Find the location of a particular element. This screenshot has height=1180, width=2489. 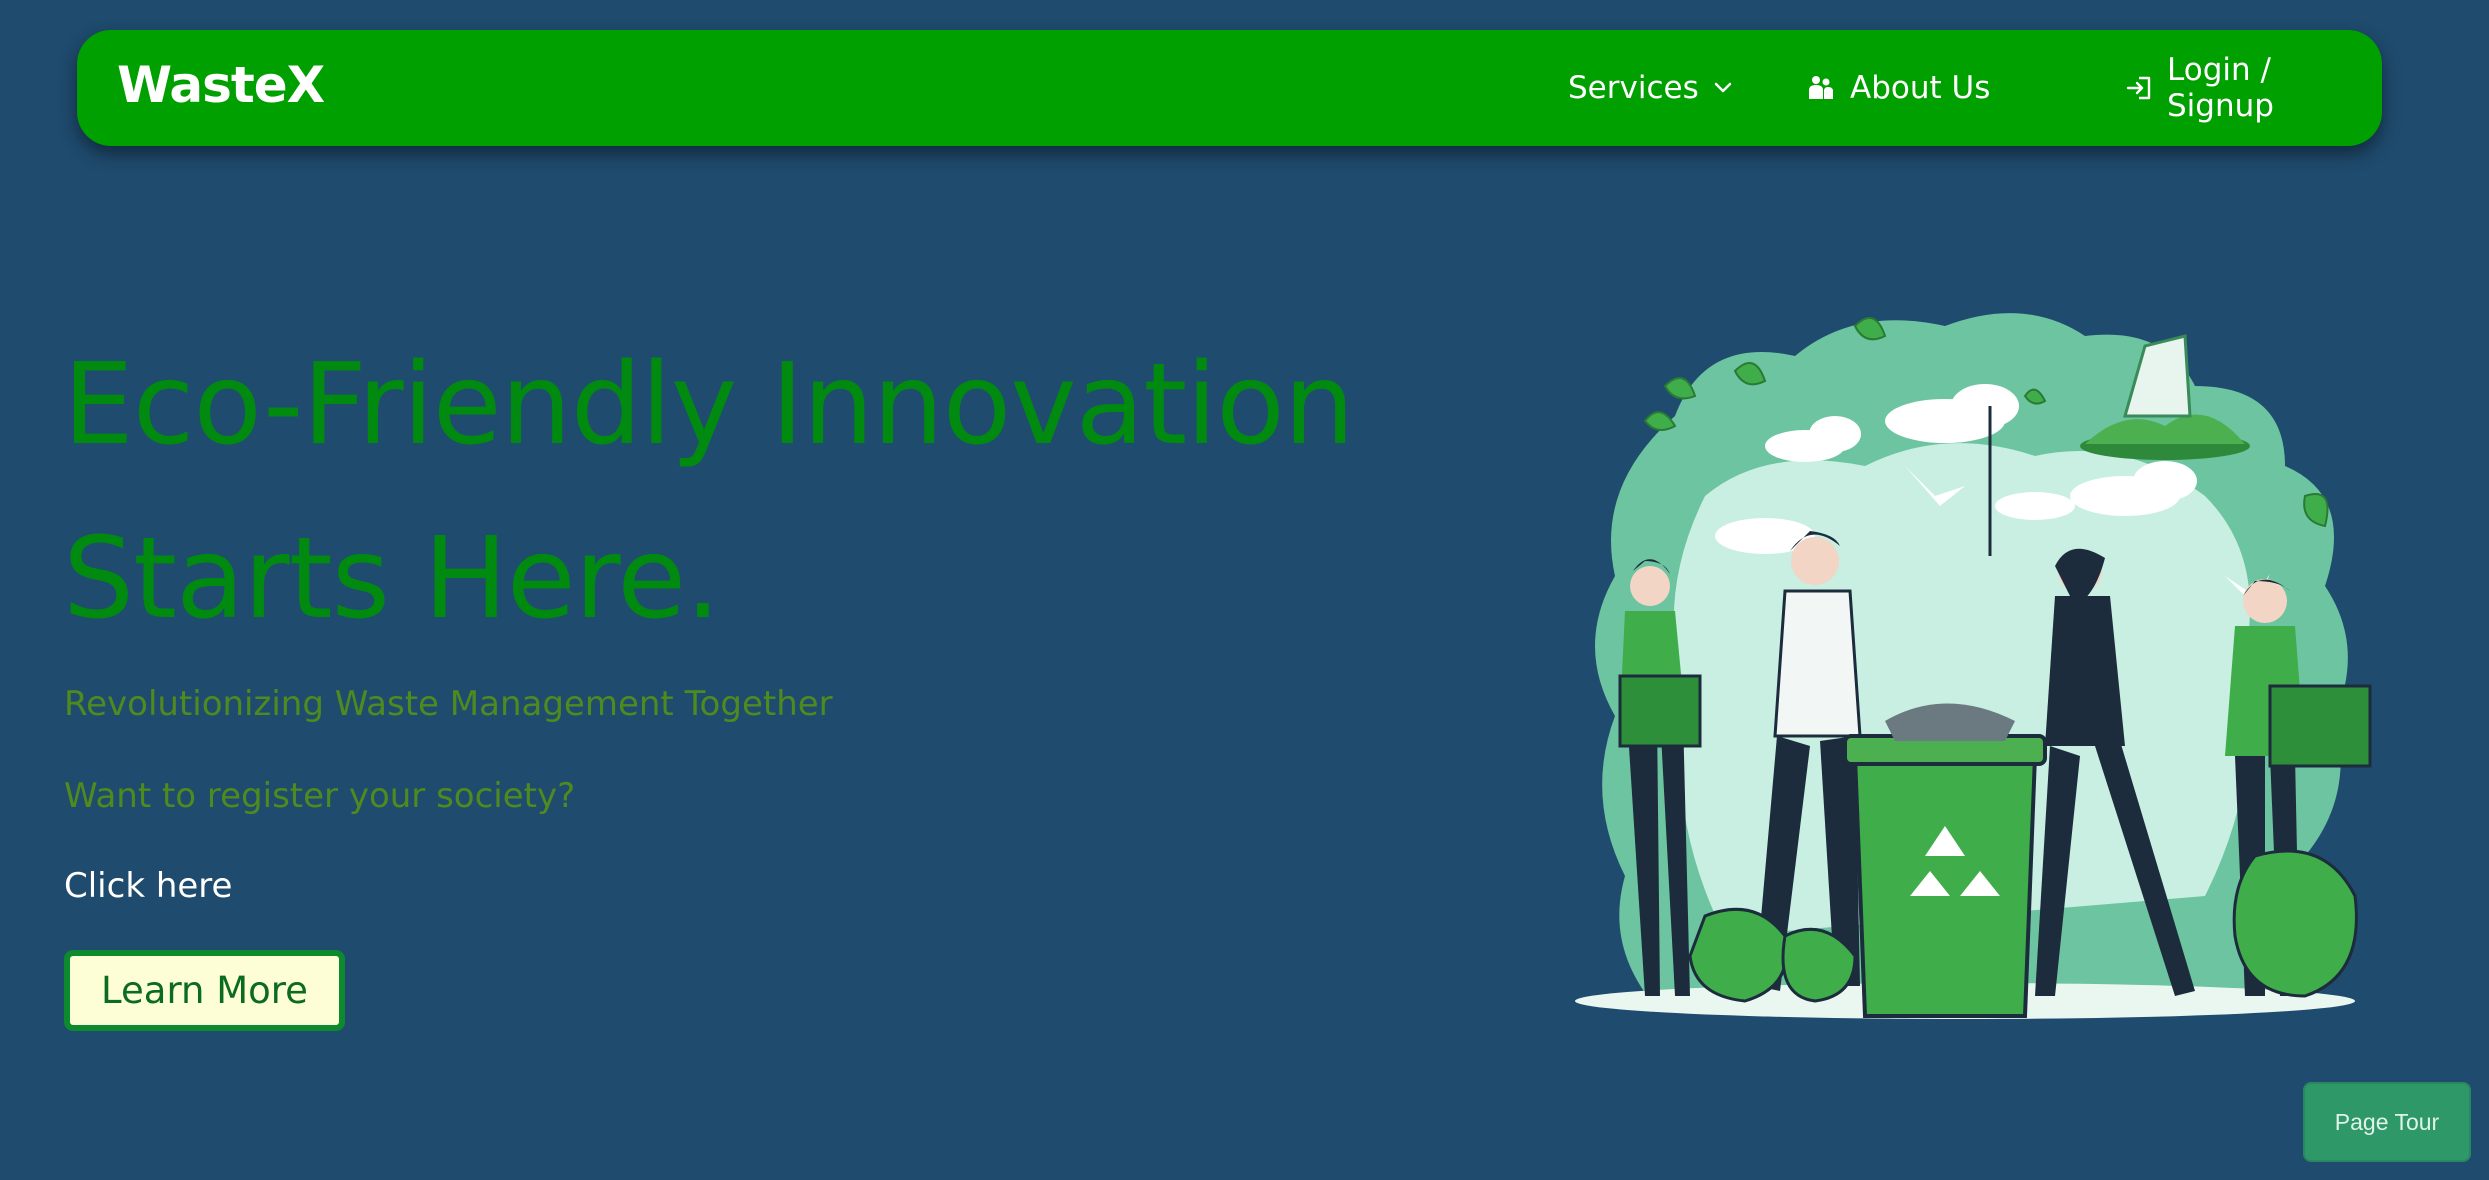

login-signup-link: Login / Signup is located at coordinates (2253, 88).